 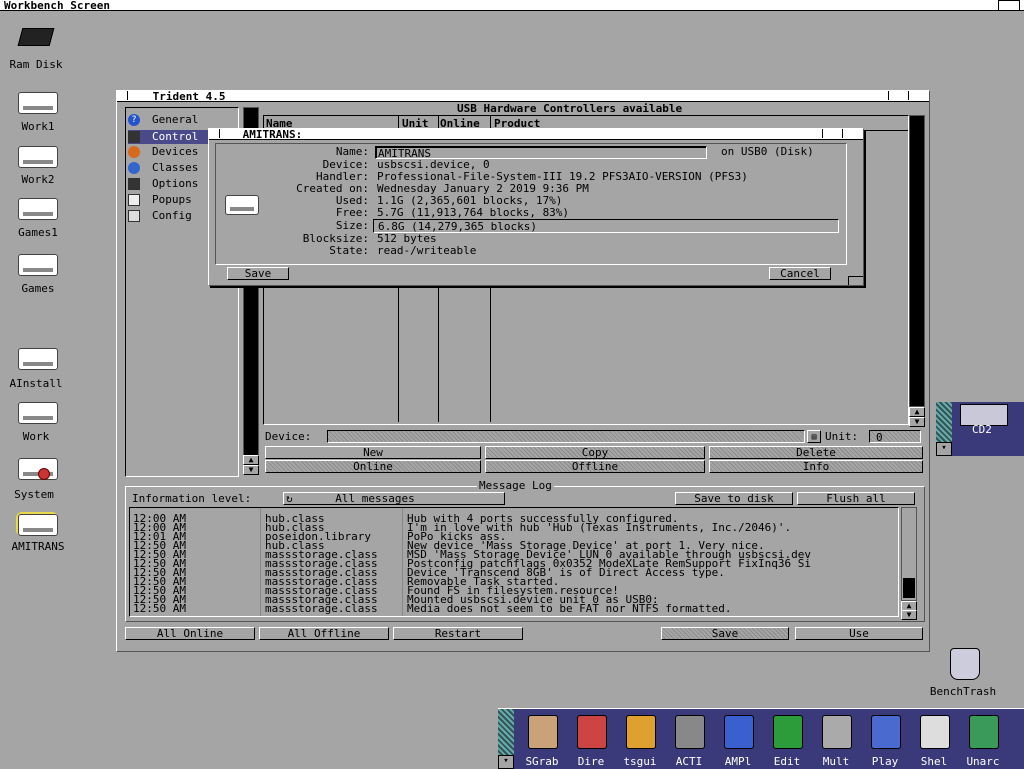 What do you see at coordinates (38, 423) in the screenshot?
I see `desktop-icon-work: Work` at bounding box center [38, 423].